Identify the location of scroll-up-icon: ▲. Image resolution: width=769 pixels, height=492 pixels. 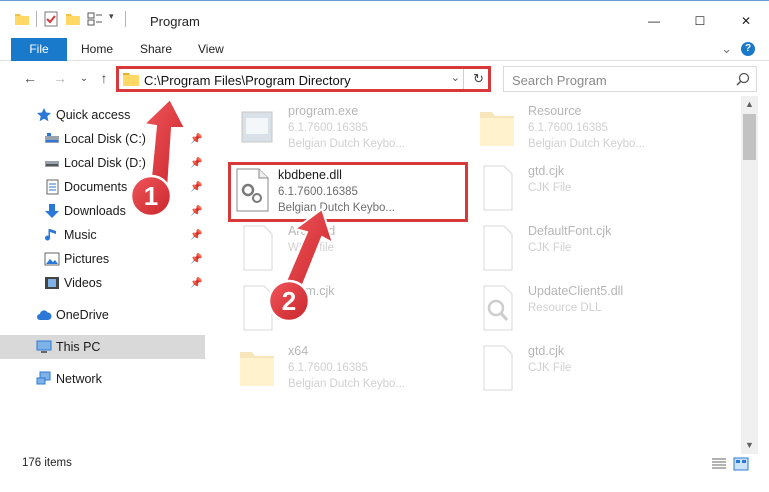
(749, 104).